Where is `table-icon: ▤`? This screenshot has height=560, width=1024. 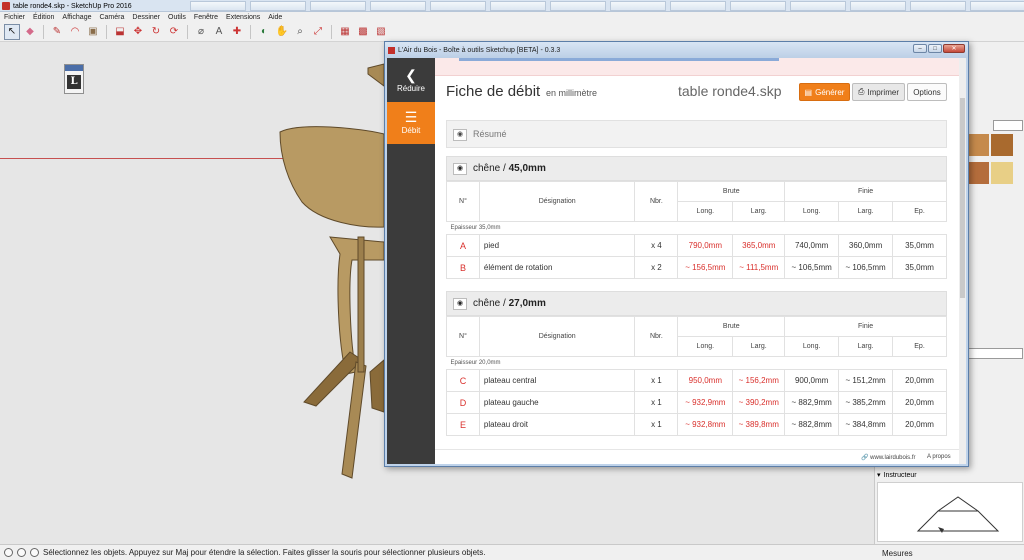 table-icon: ▤ is located at coordinates (808, 92).